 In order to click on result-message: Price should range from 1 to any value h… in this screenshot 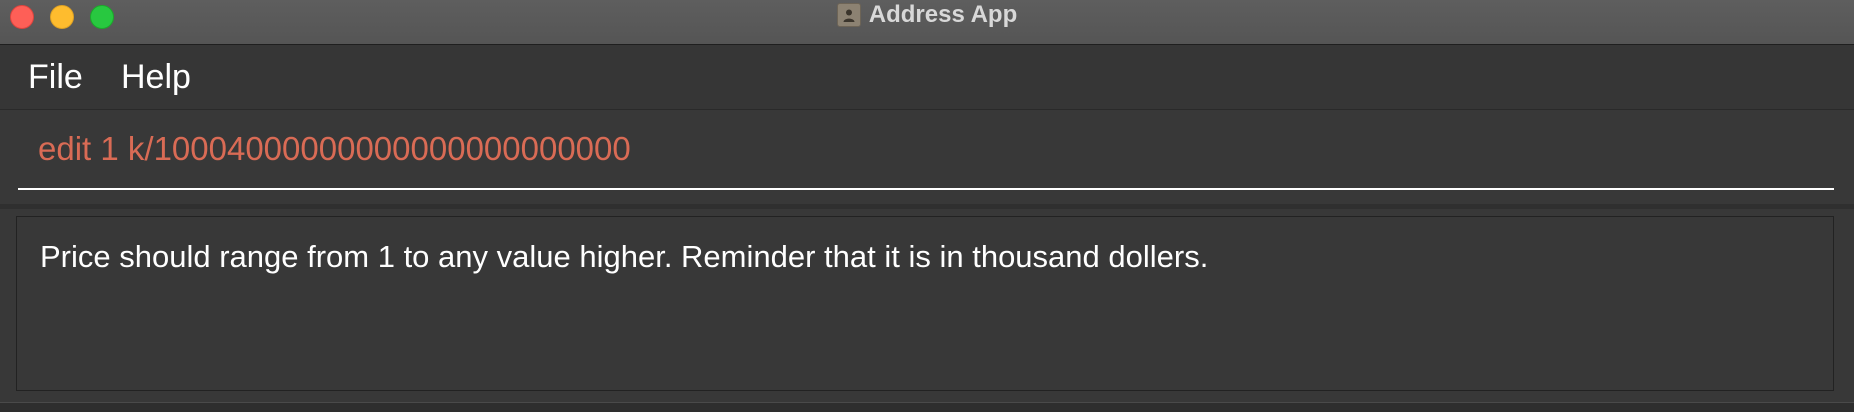, I will do `click(624, 256)`.